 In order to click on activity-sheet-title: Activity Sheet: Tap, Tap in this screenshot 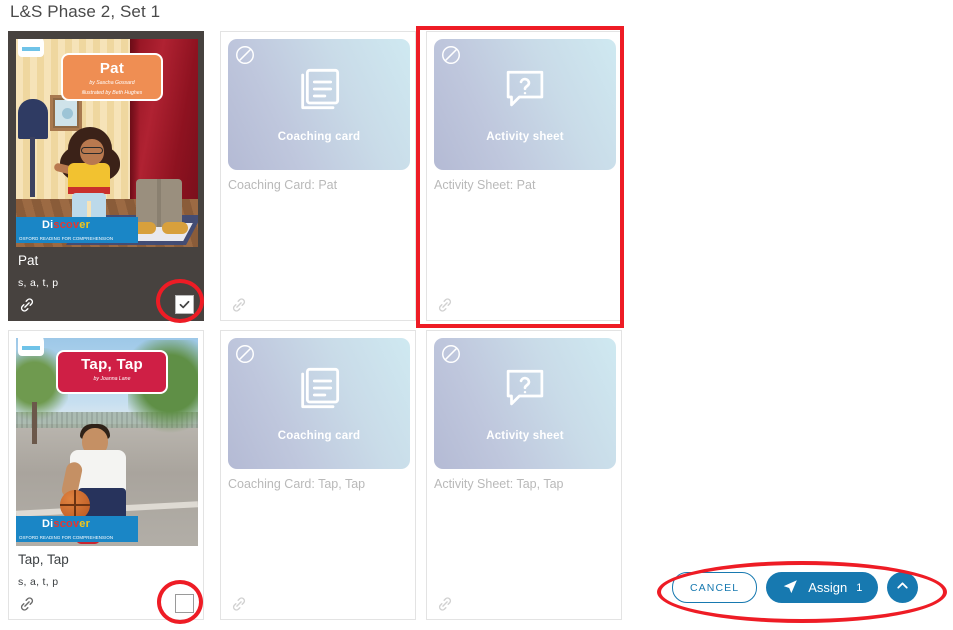, I will do `click(499, 484)`.